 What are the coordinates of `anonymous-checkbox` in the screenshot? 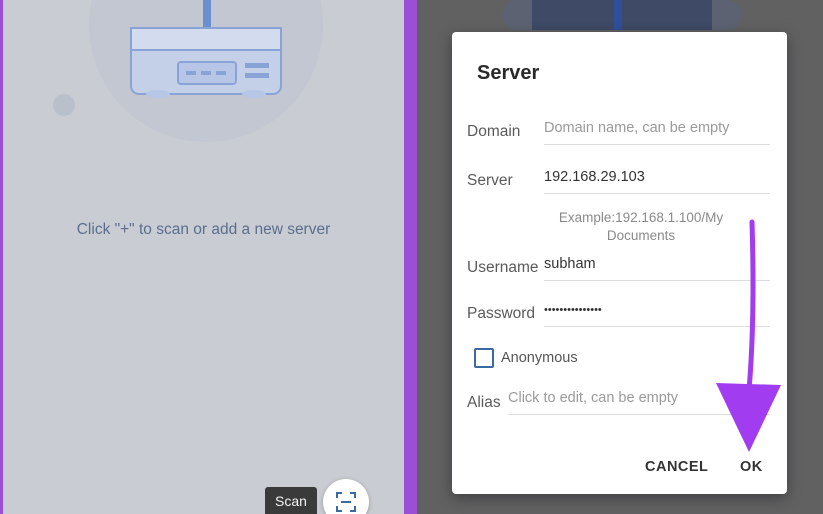 It's located at (484, 358).